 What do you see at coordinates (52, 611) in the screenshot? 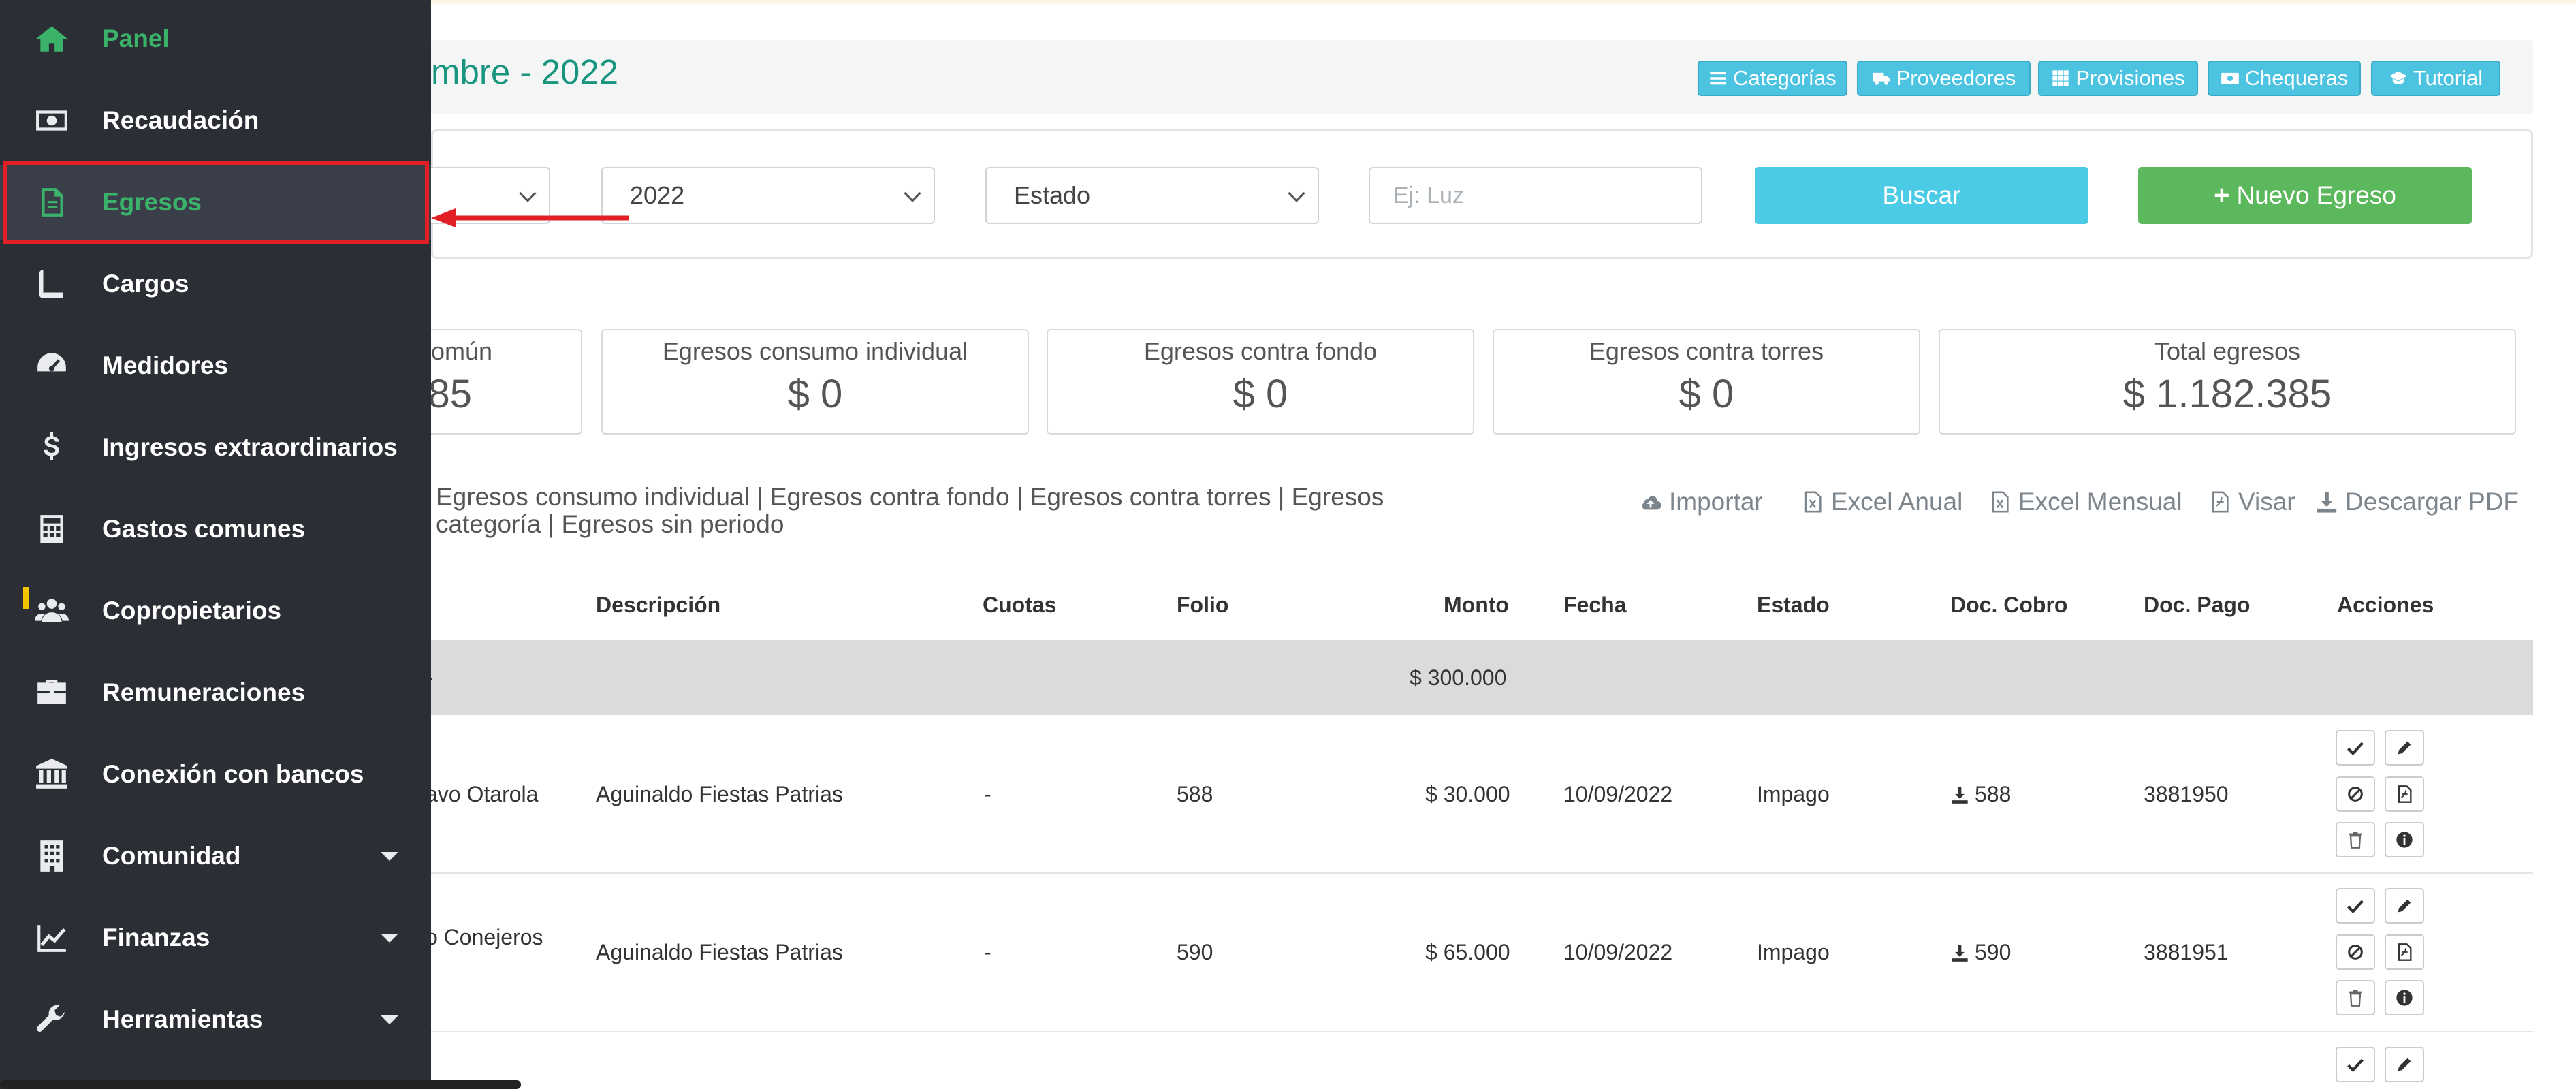
I see `users-icon` at bounding box center [52, 611].